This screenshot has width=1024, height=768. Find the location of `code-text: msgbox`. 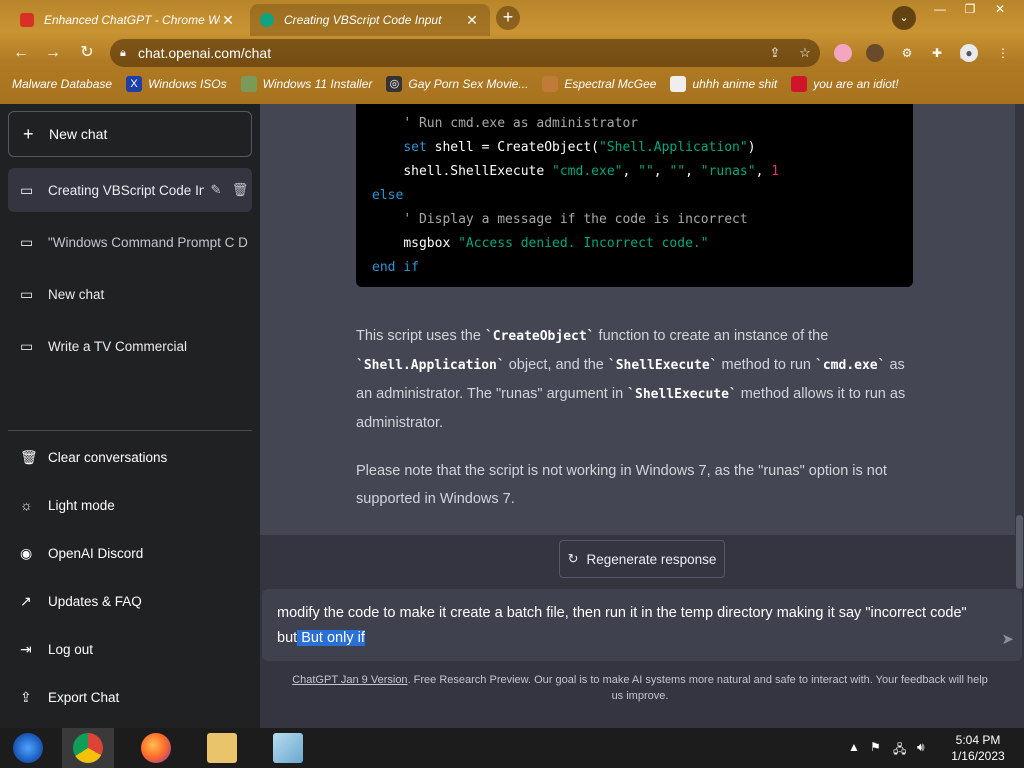

code-text: msgbox is located at coordinates (431, 243).